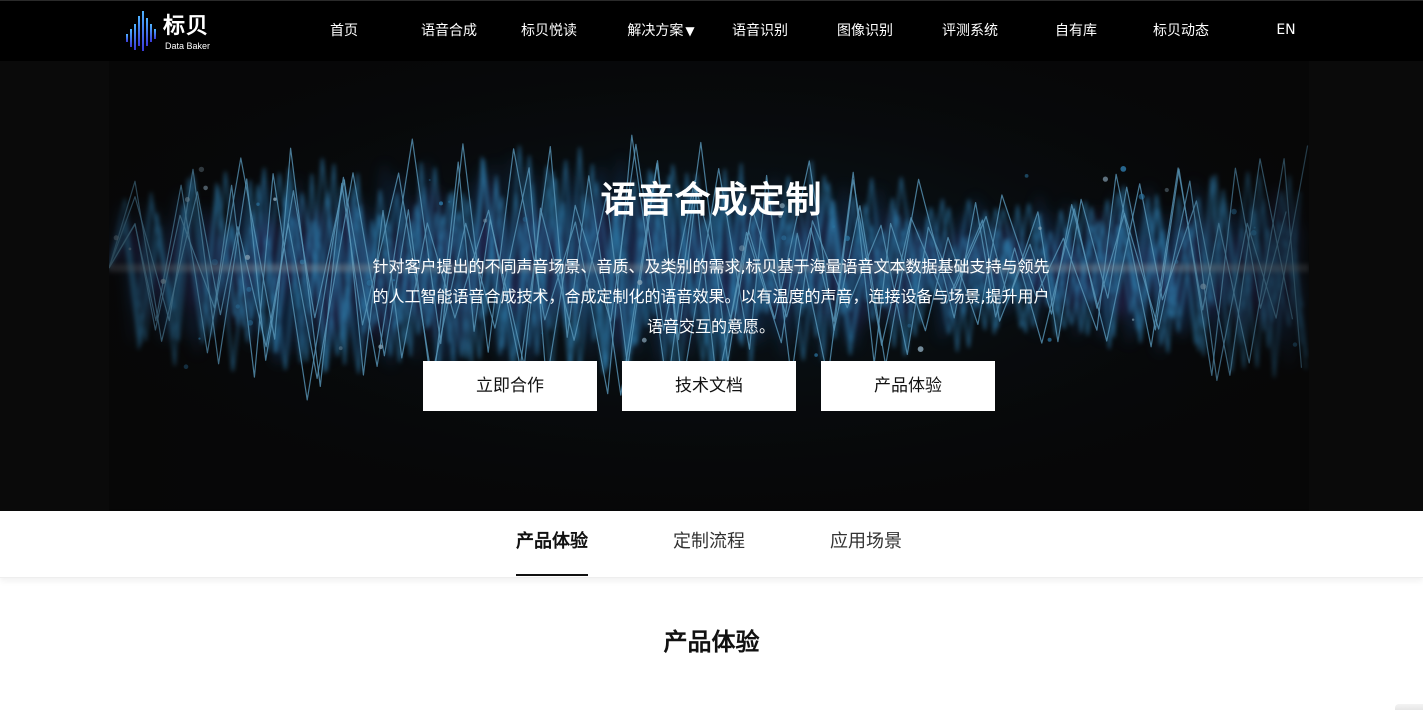 Image resolution: width=1423 pixels, height=710 pixels. What do you see at coordinates (510, 386) in the screenshot?
I see `cooperate-button: 立即合作` at bounding box center [510, 386].